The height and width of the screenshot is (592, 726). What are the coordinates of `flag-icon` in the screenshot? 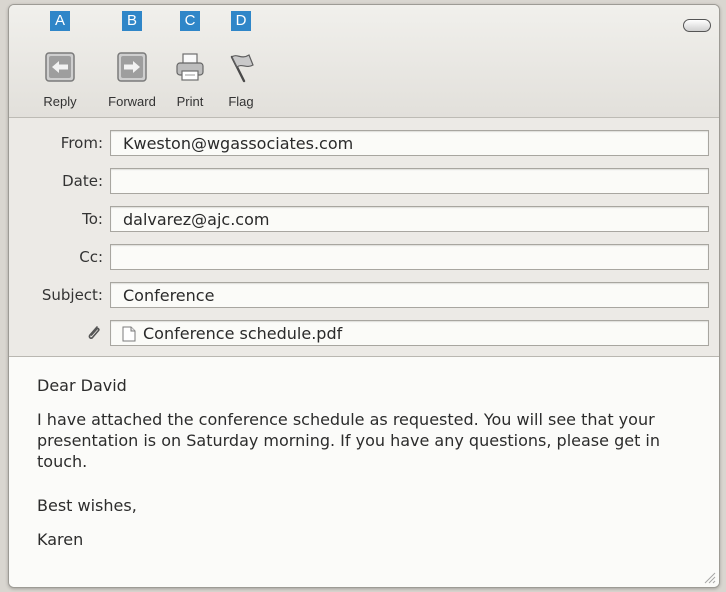 It's located at (242, 68).